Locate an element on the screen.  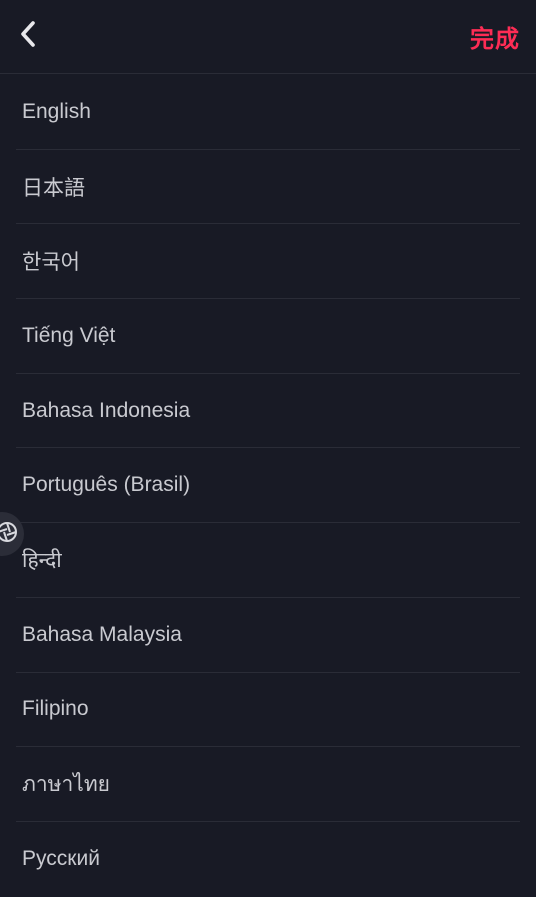
back-button is located at coordinates (28, 36).